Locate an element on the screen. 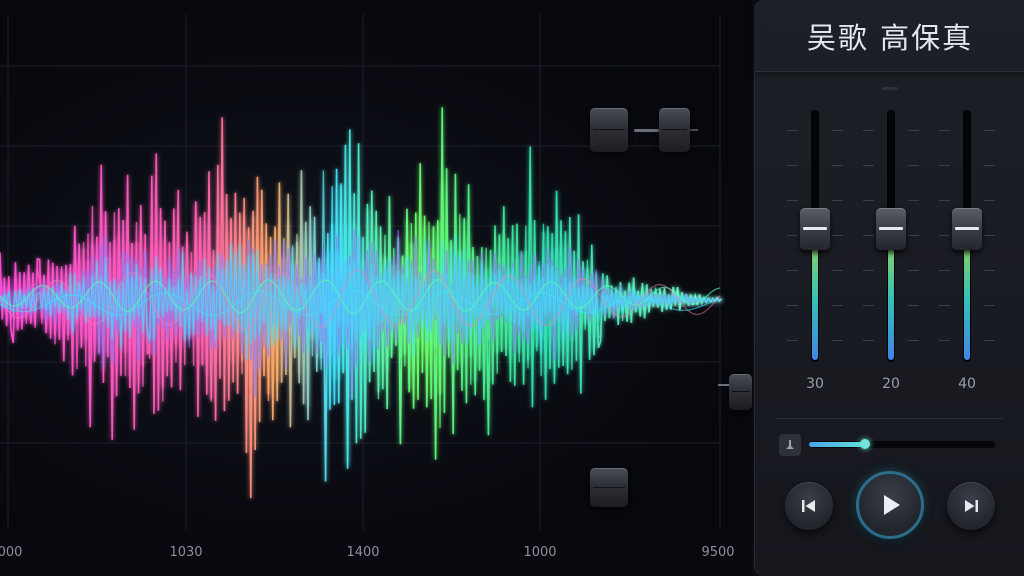 This screenshot has height=576, width=1024. x-tick-label: 1030 is located at coordinates (185, 552).